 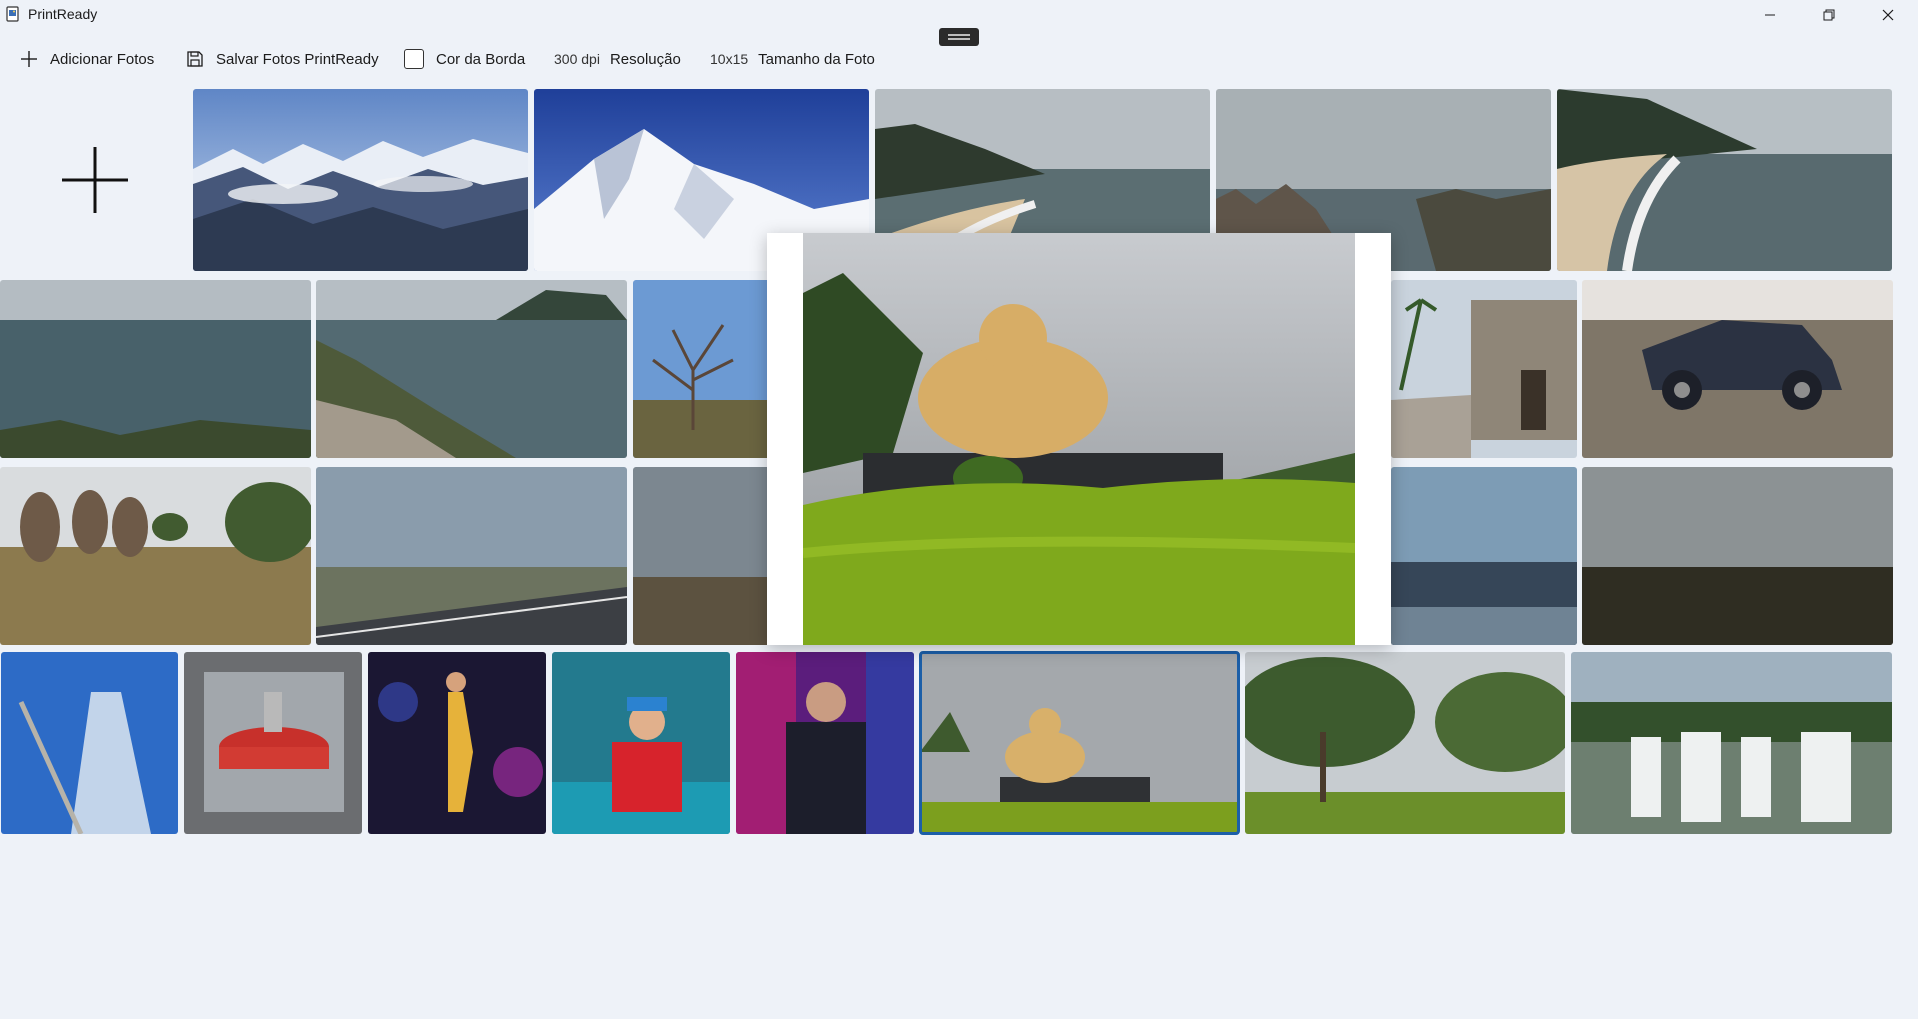 I want to click on buddha-statue-preview, so click(x=1079, y=439).